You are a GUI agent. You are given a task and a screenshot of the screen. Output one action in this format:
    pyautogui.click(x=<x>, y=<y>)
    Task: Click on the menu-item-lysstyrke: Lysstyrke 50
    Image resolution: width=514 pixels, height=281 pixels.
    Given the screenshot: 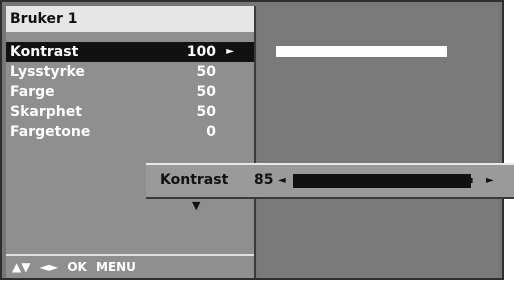 What is the action you would take?
    pyautogui.click(x=130, y=72)
    